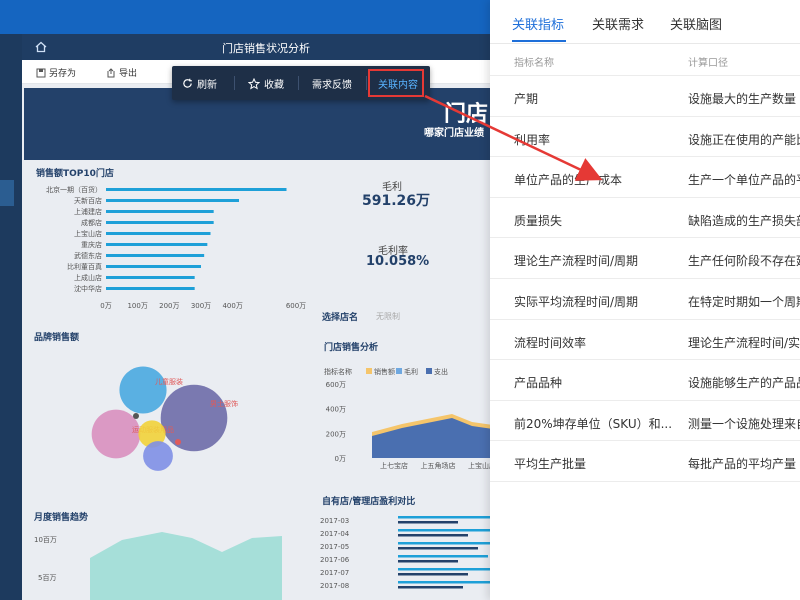  What do you see at coordinates (645, 340) in the screenshot?
I see `metric-row: 流程时间效率 理论生产流程时间/实` at bounding box center [645, 340].